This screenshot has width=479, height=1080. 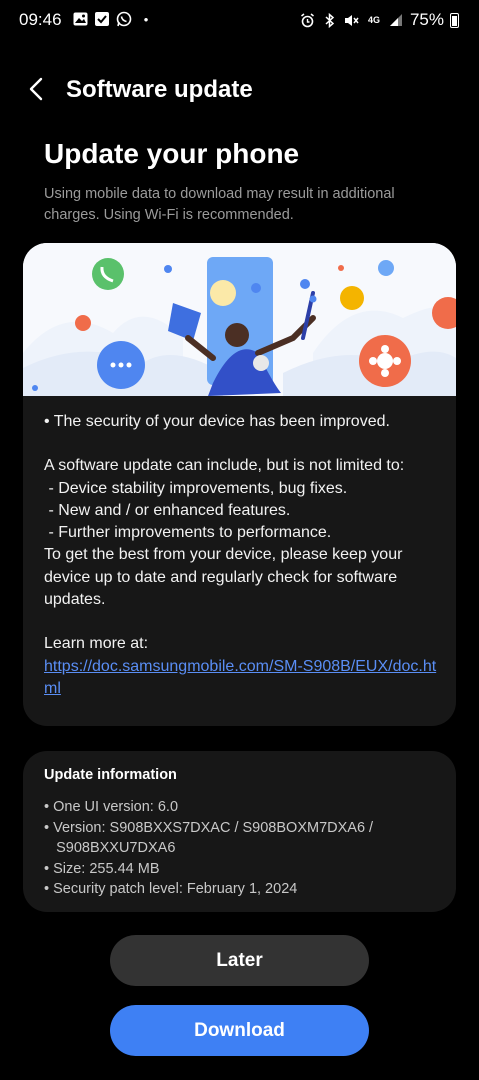 I want to click on system-icons: 4G 75%, so click(x=379, y=20).